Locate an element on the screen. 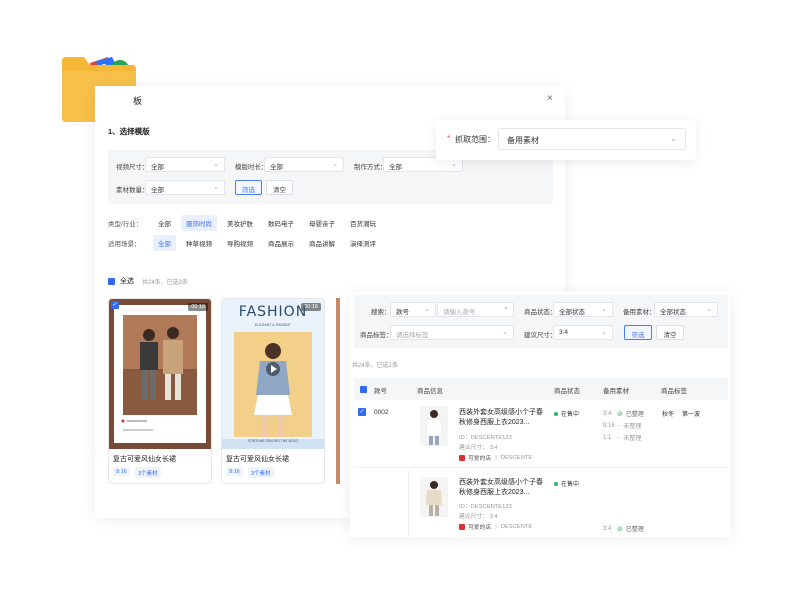 The image size is (800, 591). scene-chip: 种草视频 is located at coordinates (199, 243).